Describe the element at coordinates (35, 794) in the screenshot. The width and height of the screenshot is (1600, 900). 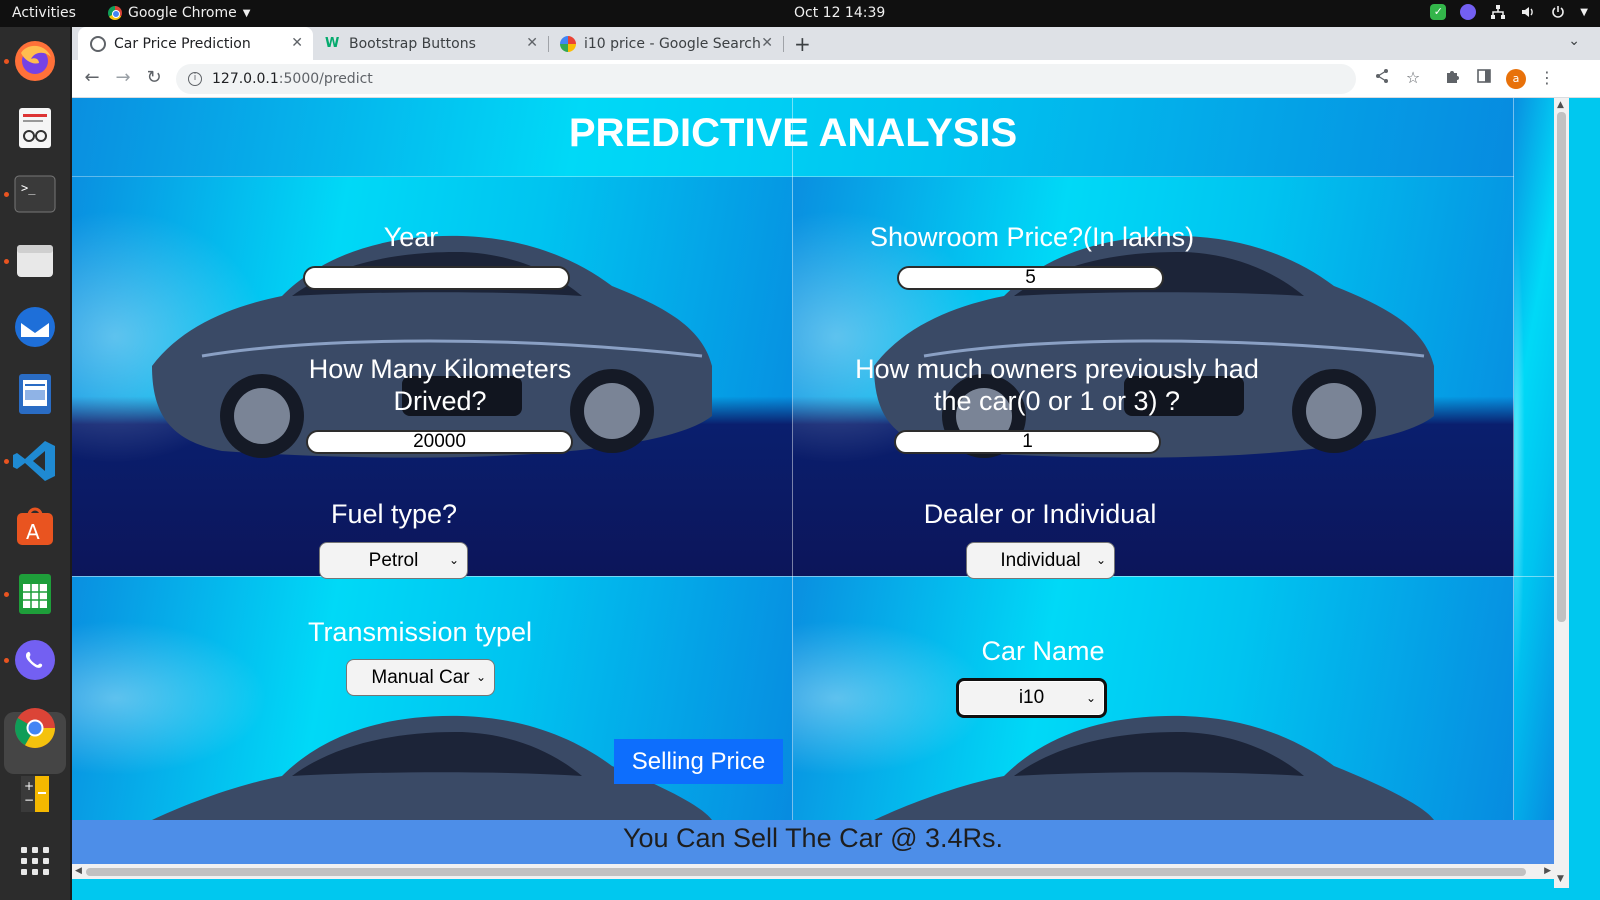
I see `calculator-icon: + −` at that location.